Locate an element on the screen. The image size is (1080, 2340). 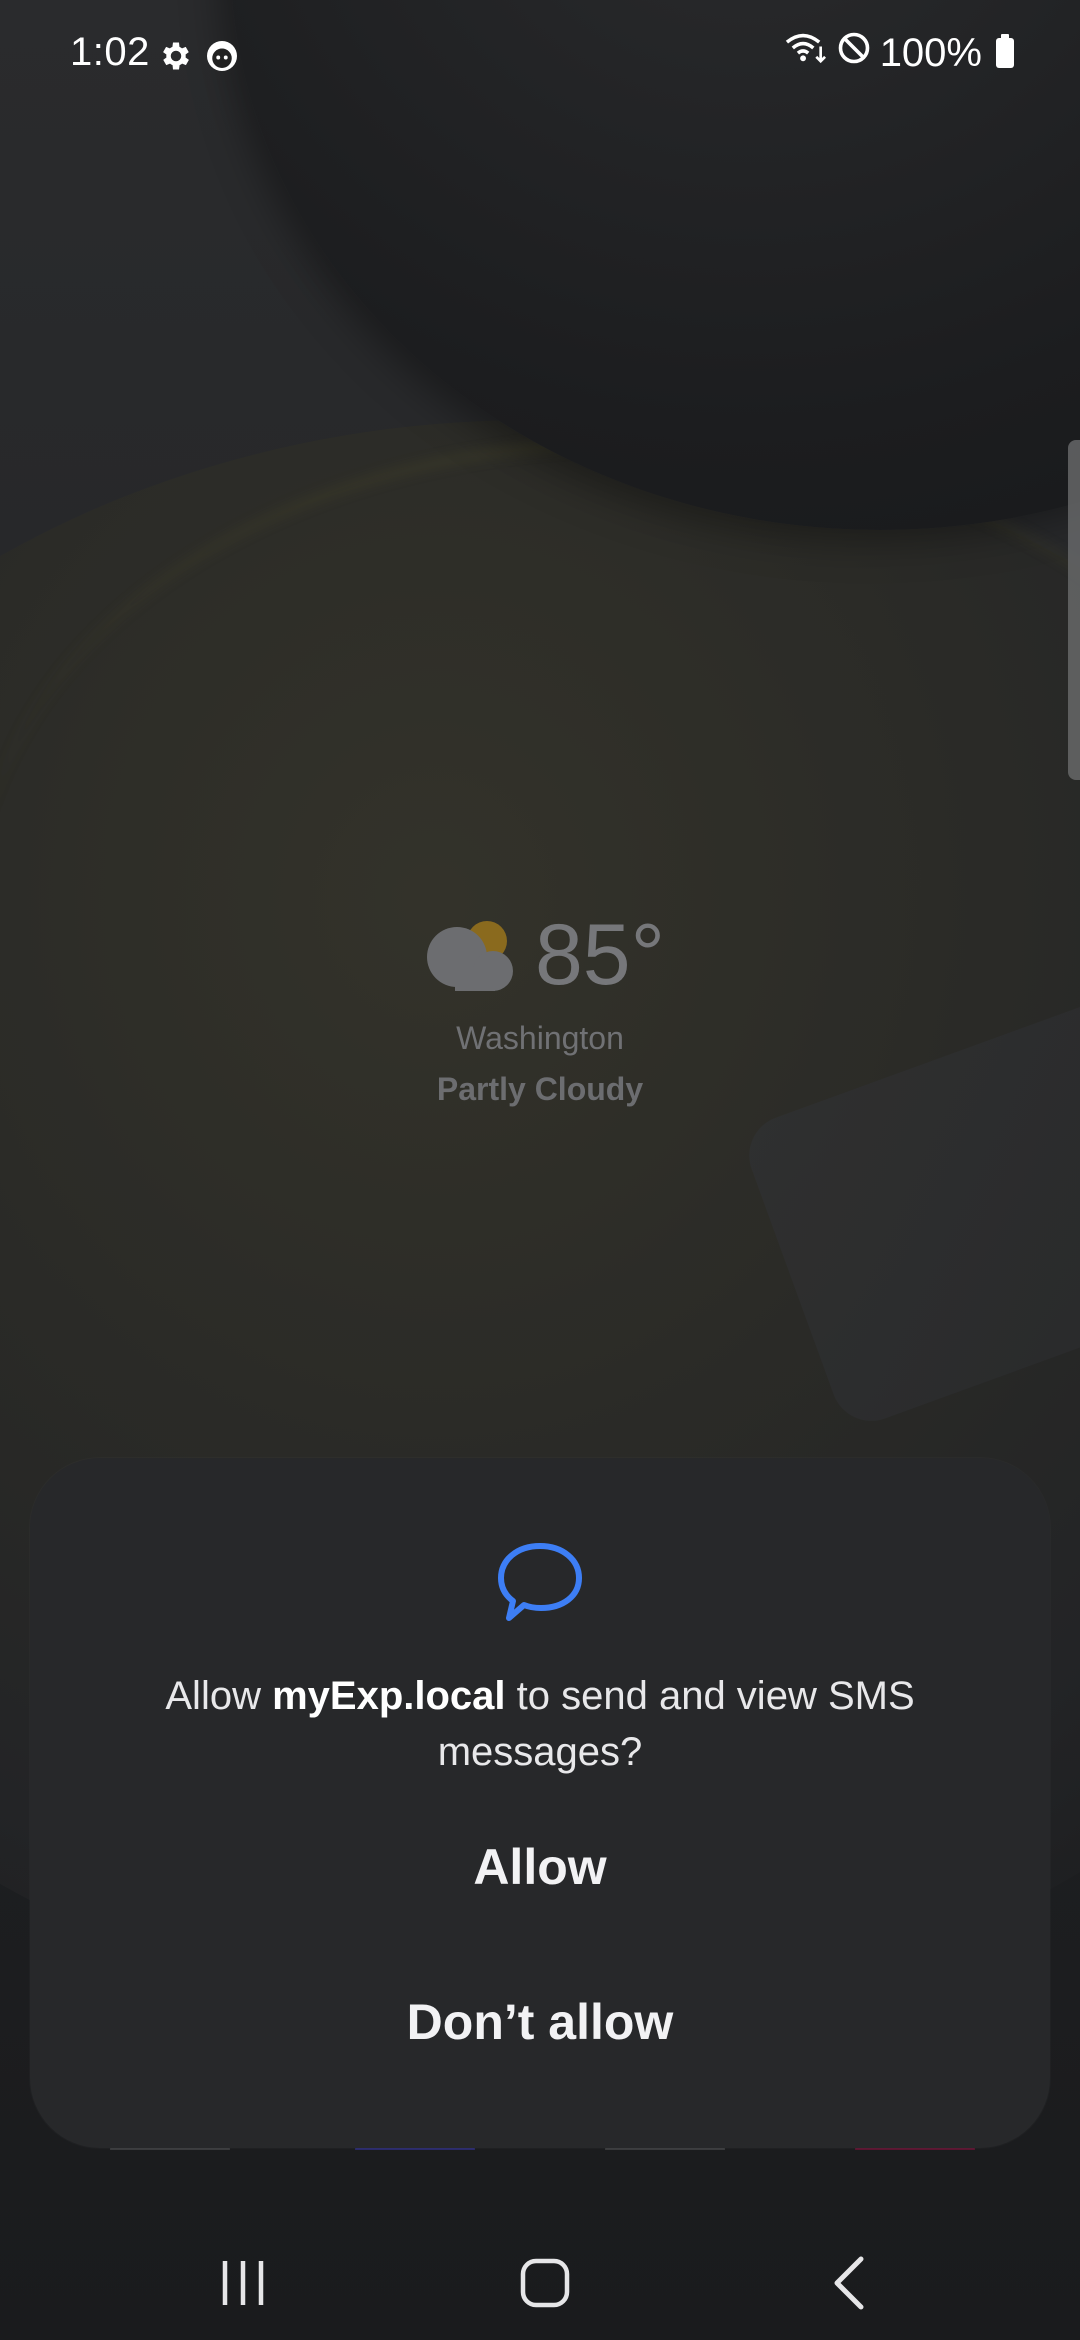
battery-icon is located at coordinates (1005, 51).